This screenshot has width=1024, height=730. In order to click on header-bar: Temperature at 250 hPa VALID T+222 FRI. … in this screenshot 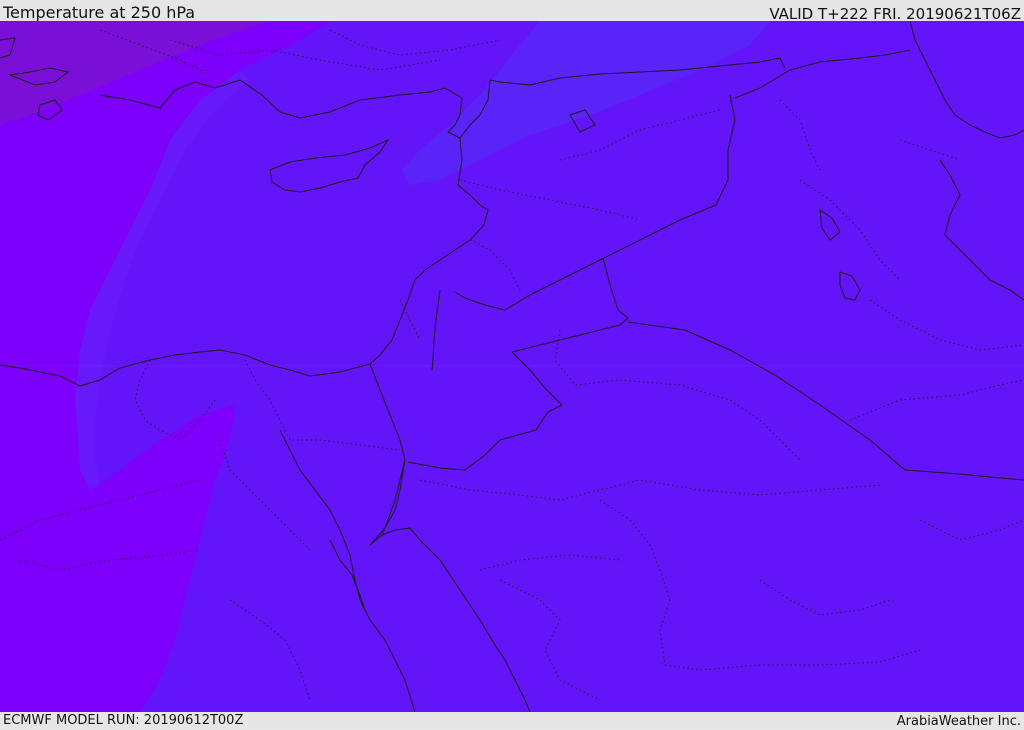, I will do `click(512, 11)`.